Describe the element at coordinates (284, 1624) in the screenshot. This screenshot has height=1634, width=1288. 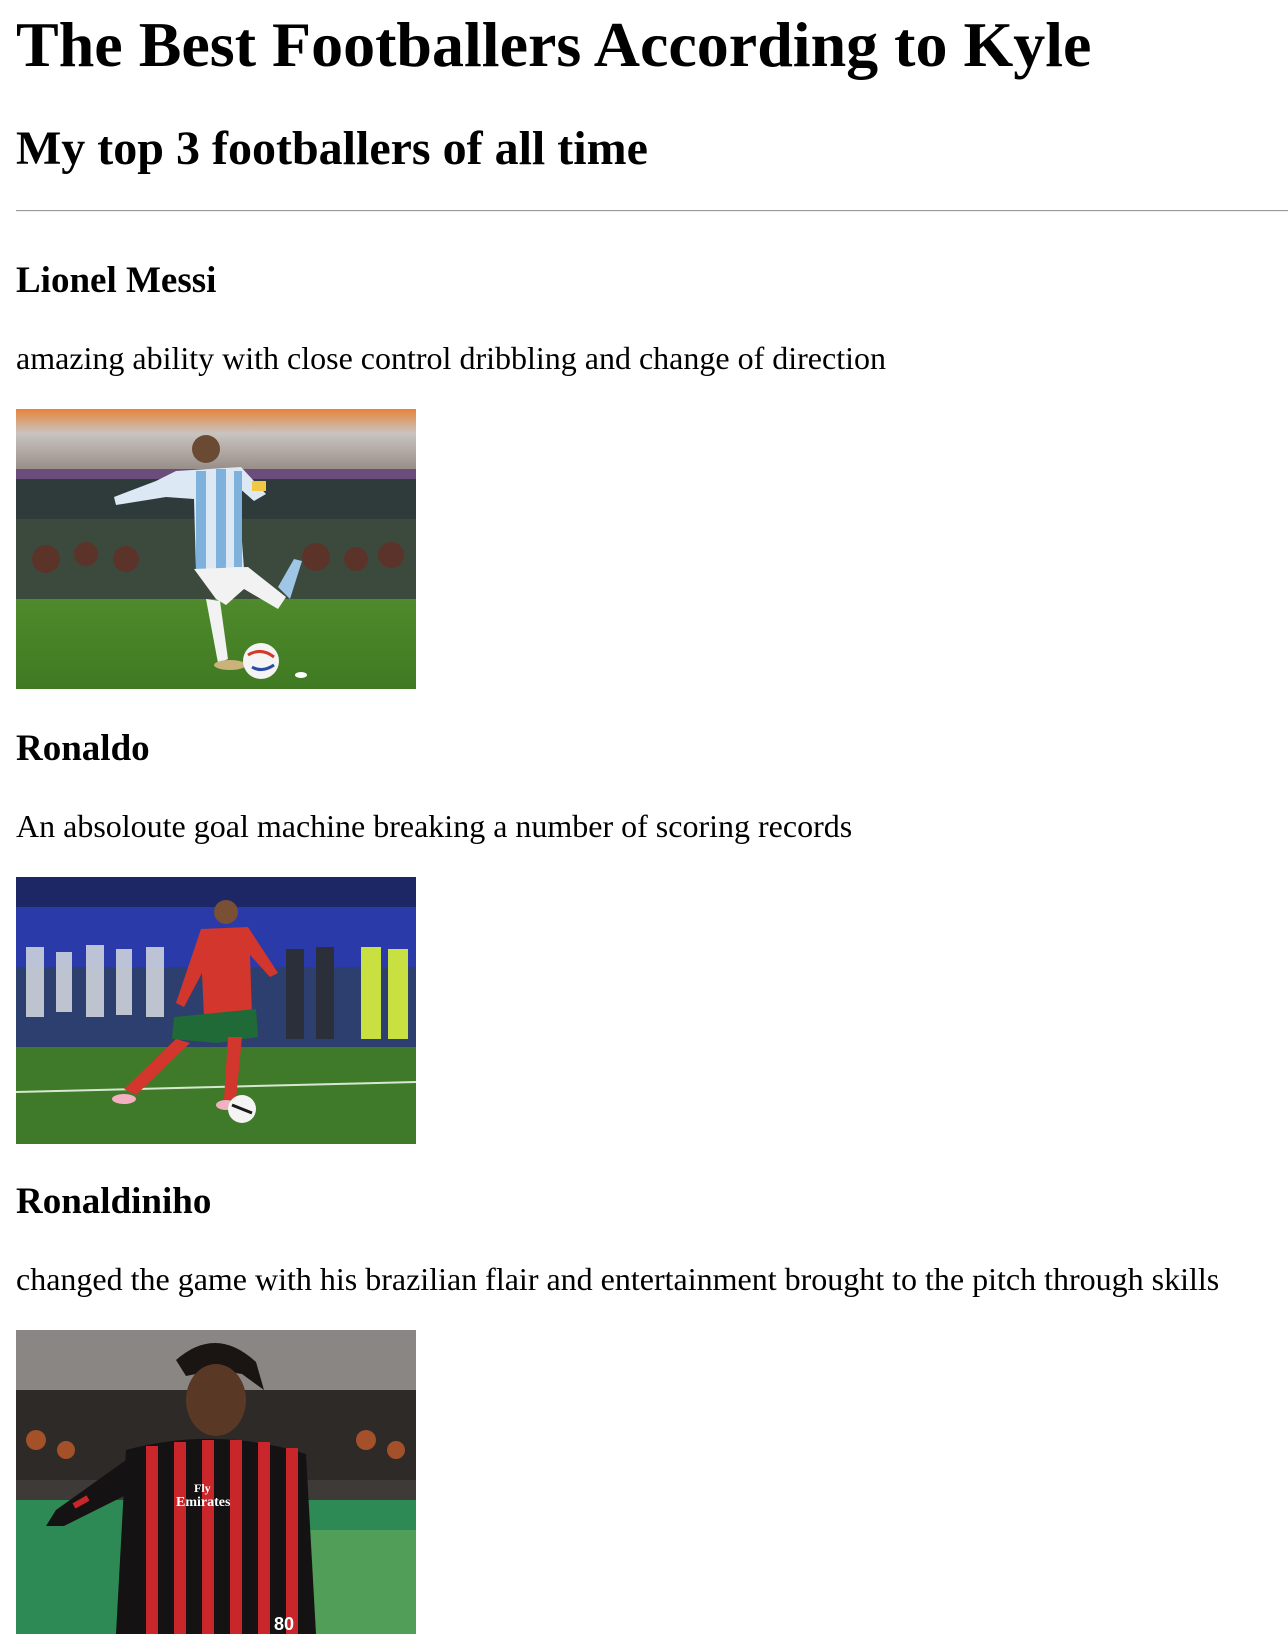
I see `svg-text: 80` at that location.